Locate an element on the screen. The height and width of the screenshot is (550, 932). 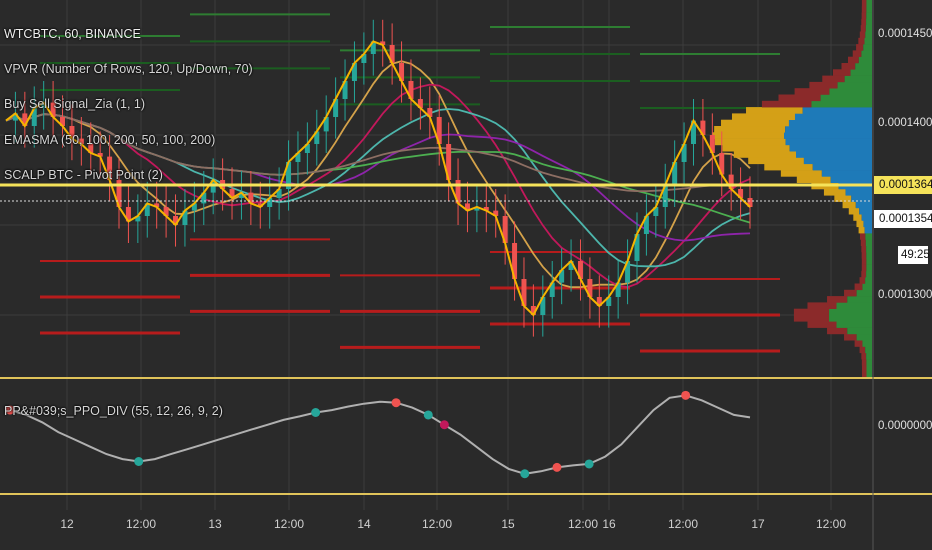
time-axis-label: 14 is located at coordinates (364, 524).